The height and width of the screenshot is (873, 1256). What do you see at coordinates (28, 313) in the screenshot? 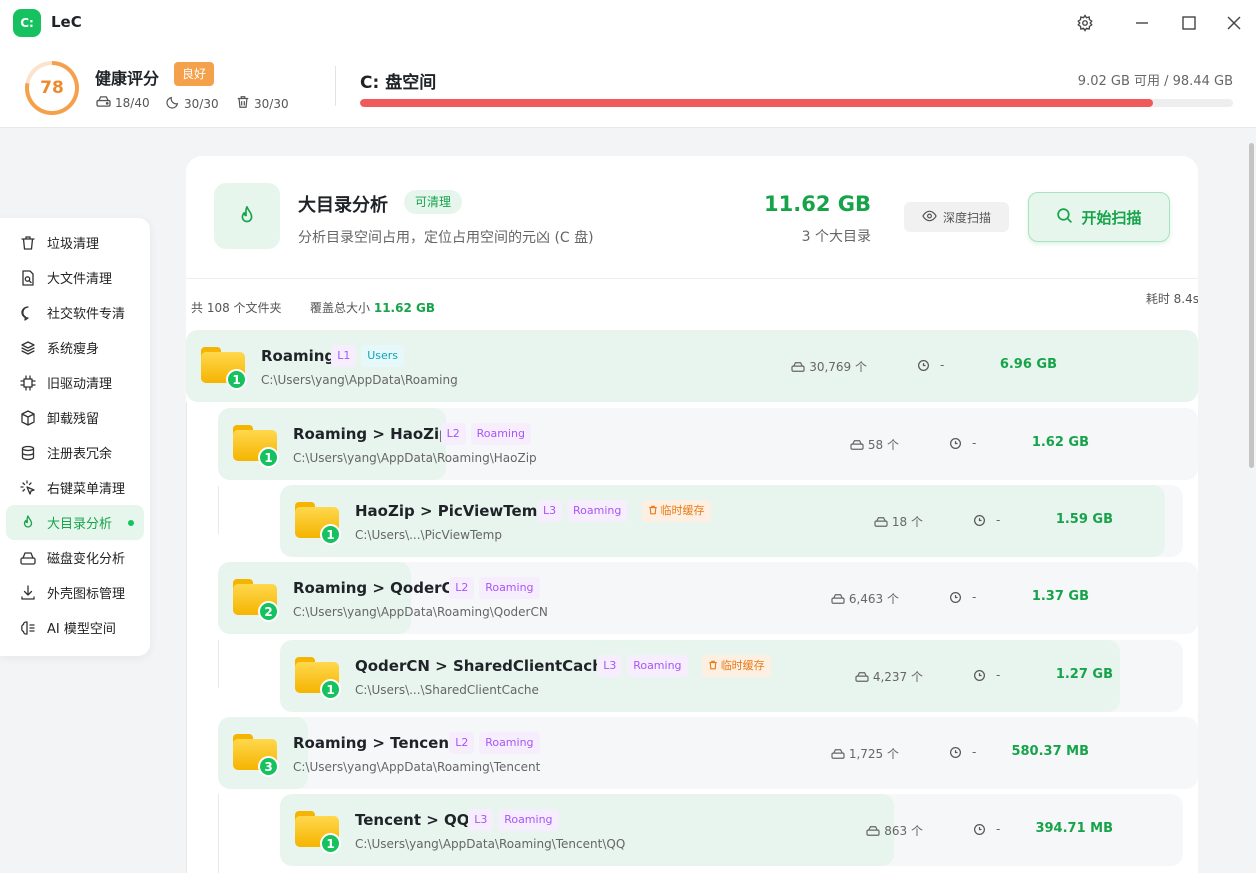
I see `chat-icon` at bounding box center [28, 313].